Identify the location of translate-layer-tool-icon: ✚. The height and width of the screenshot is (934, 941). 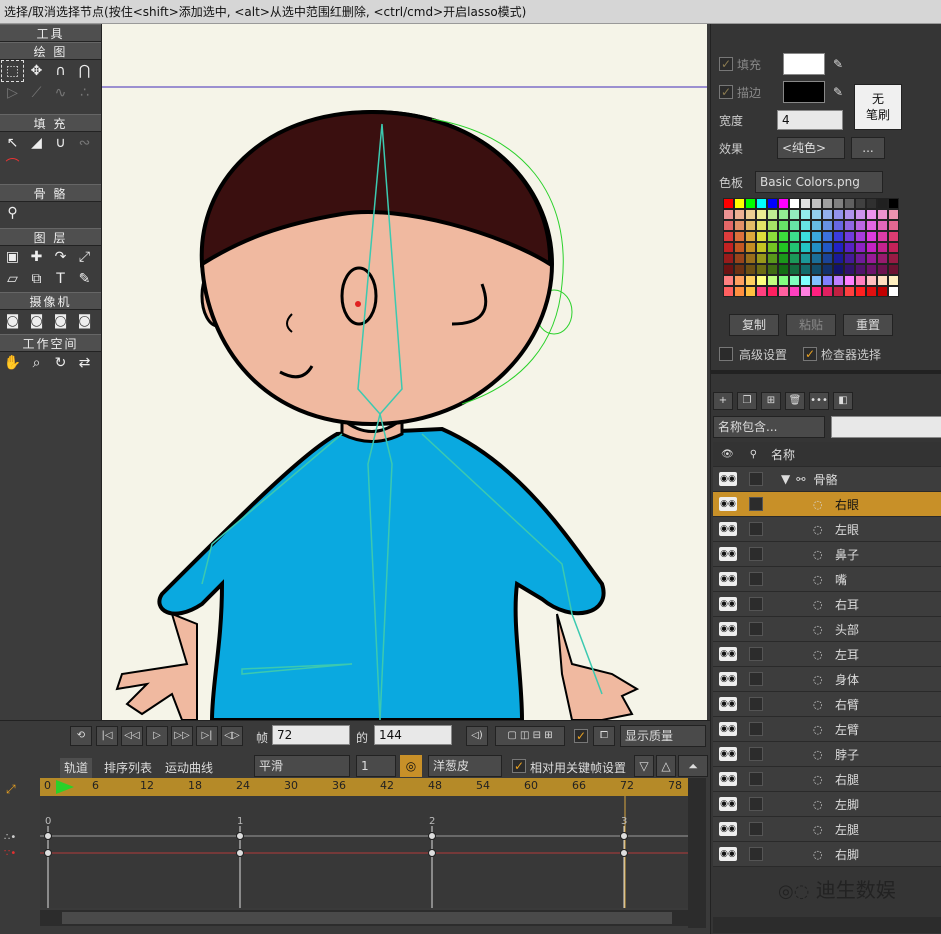
(36, 257).